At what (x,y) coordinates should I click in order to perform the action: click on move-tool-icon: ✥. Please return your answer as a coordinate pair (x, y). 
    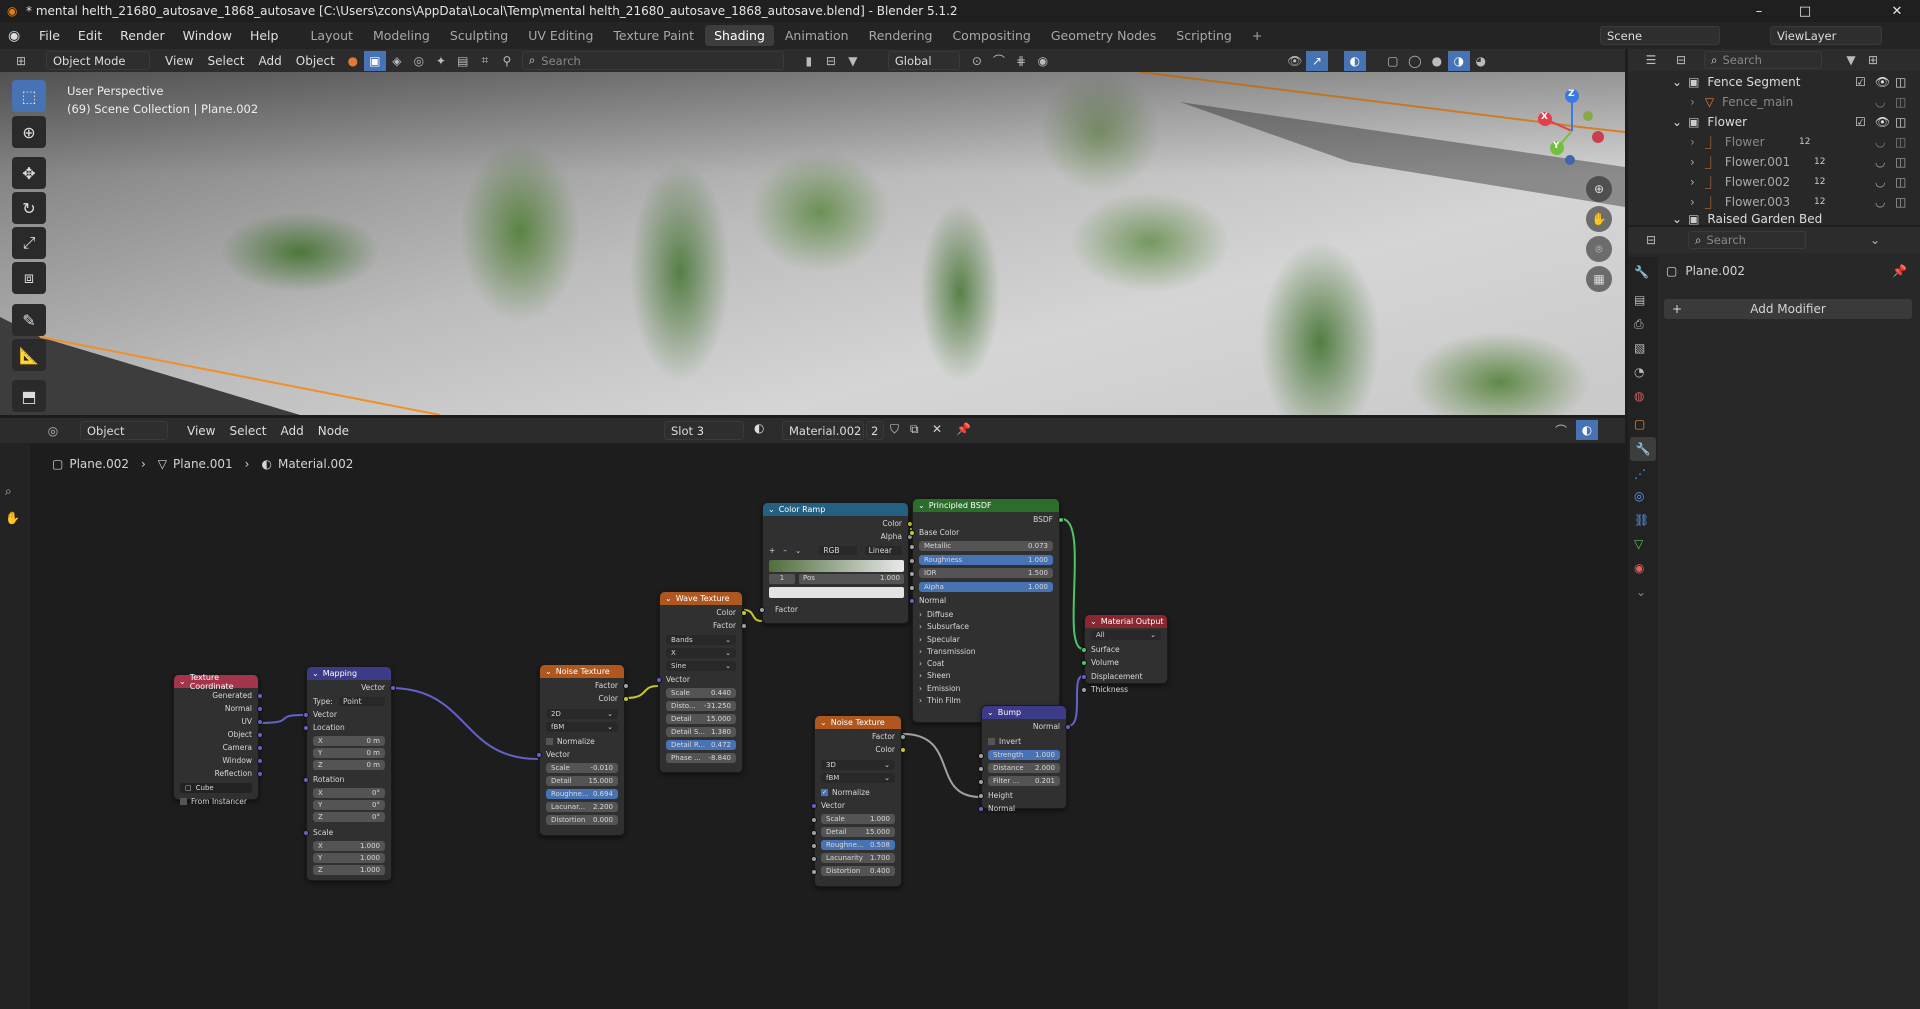
    Looking at the image, I should click on (29, 173).